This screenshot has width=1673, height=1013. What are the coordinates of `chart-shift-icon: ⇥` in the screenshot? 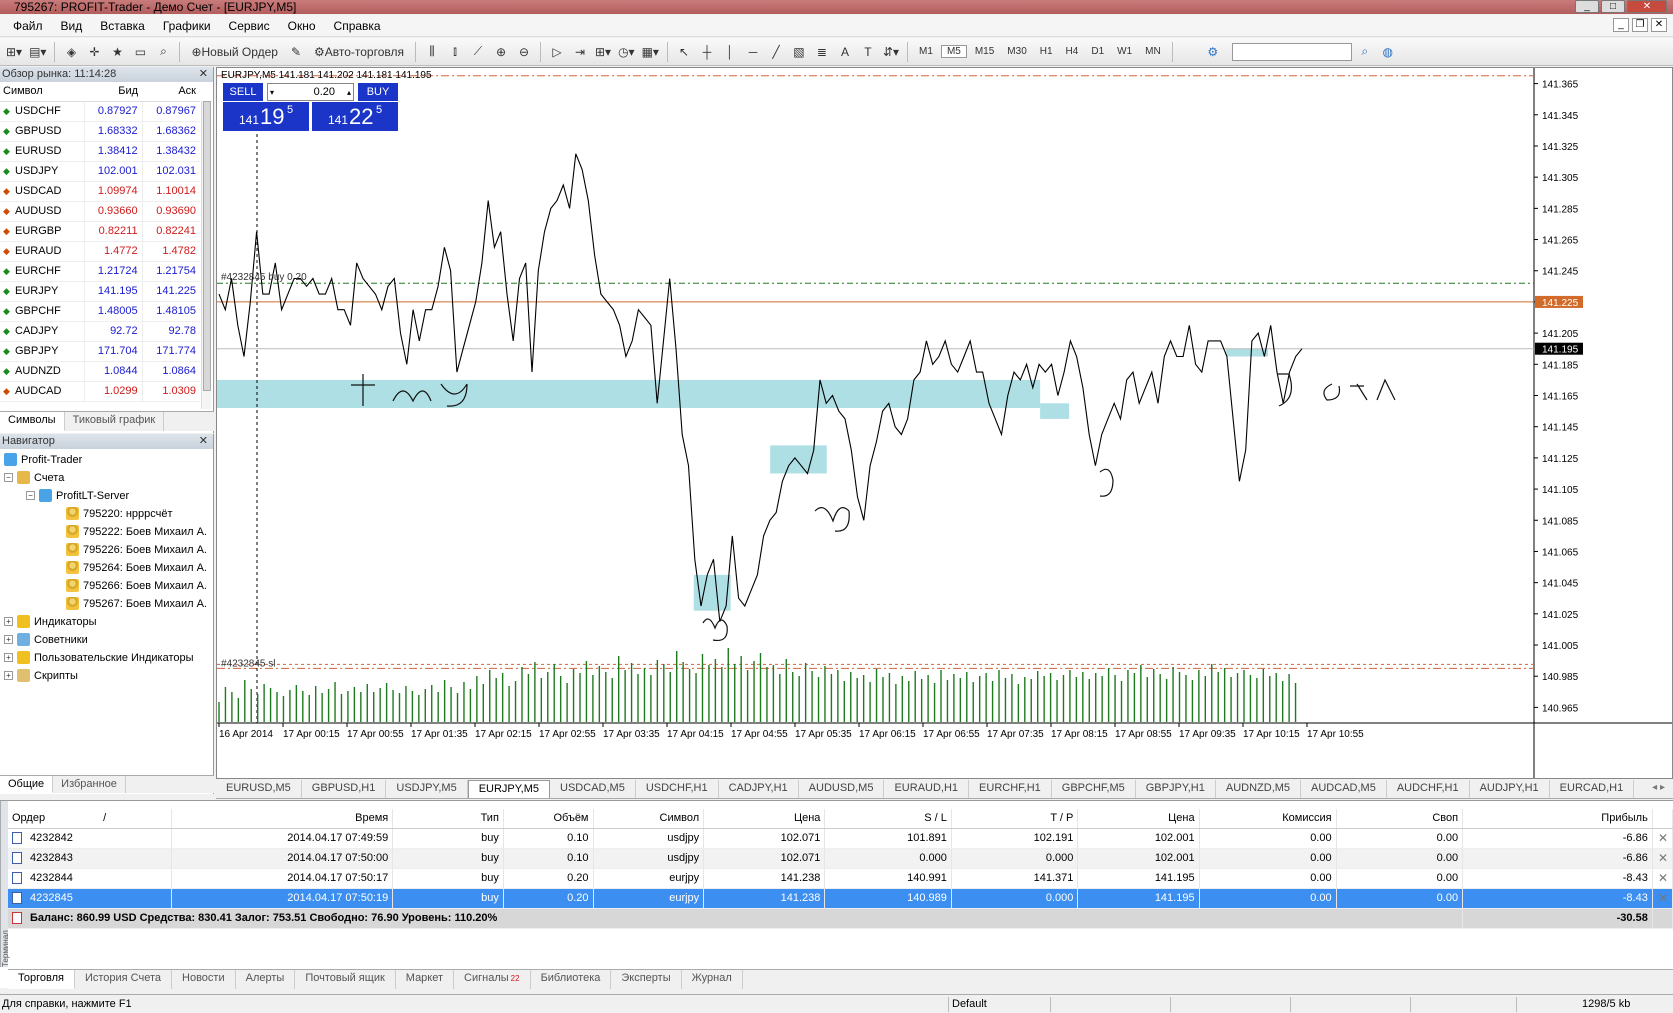 It's located at (580, 52).